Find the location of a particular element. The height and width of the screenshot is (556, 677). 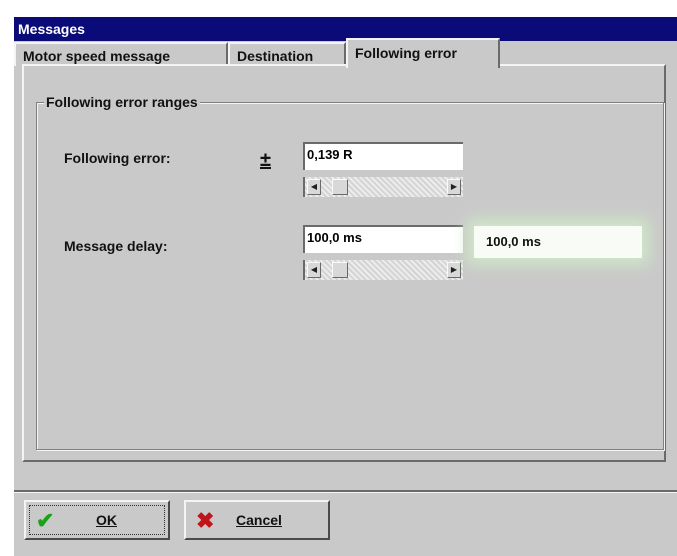

cancel-button: ✖ Cancel is located at coordinates (257, 520).